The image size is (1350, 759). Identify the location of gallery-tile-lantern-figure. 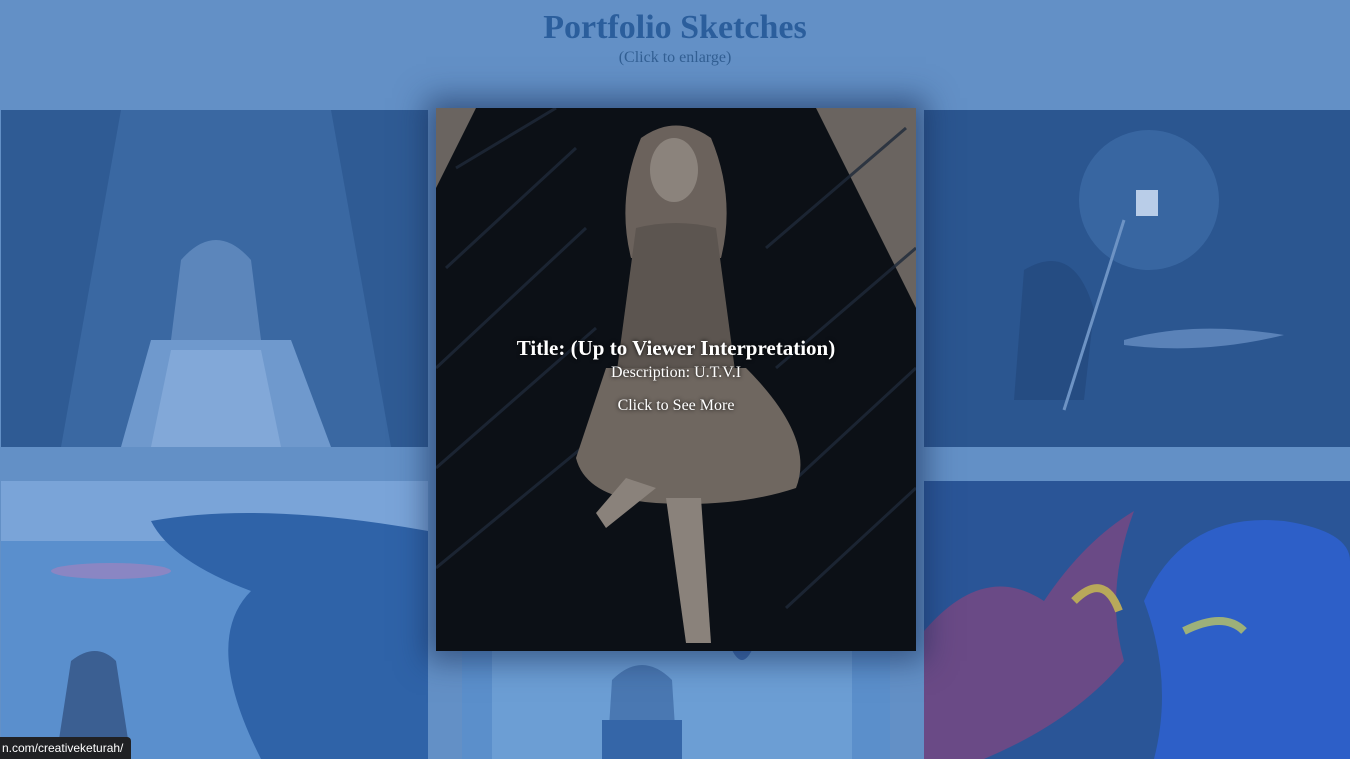
(676, 704).